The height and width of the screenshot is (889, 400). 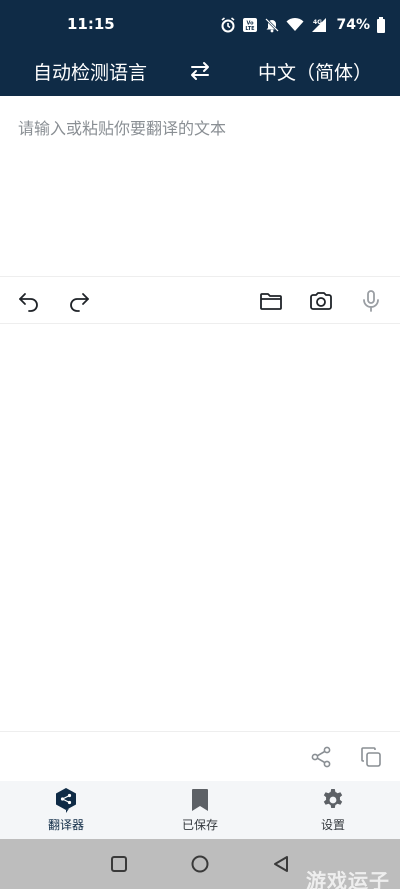 What do you see at coordinates (90, 71) in the screenshot?
I see `source-language-selector: 自动检测语言` at bounding box center [90, 71].